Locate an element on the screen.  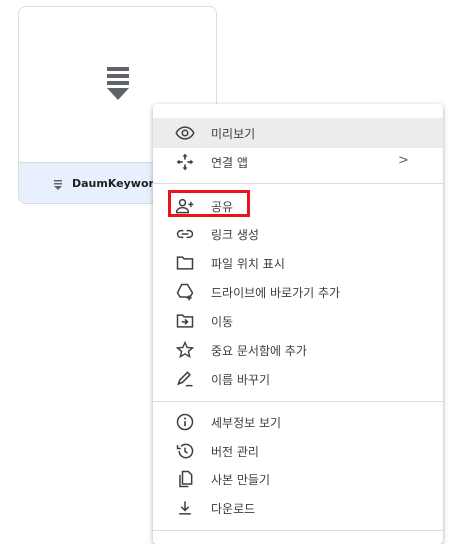
info-icon is located at coordinates (185, 422).